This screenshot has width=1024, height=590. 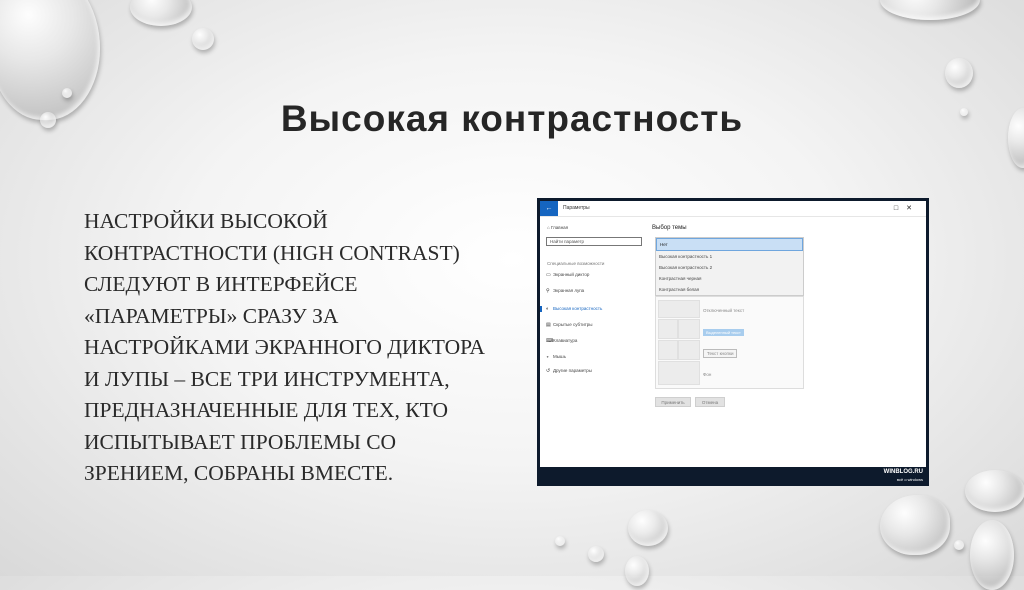 What do you see at coordinates (548, 371) in the screenshot?
I see `other-icon: ↺` at bounding box center [548, 371].